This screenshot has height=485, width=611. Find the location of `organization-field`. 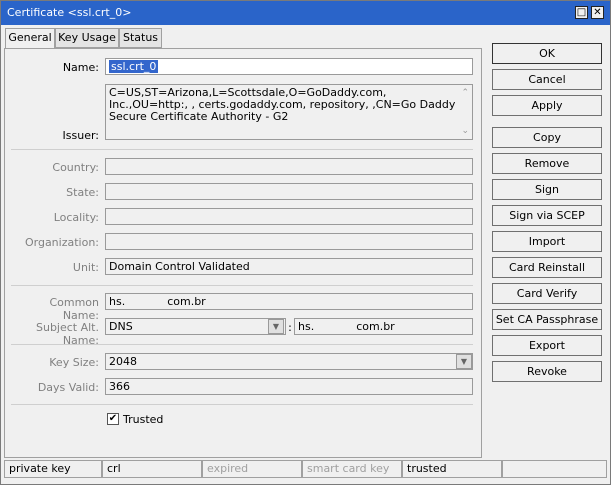

organization-field is located at coordinates (289, 241).